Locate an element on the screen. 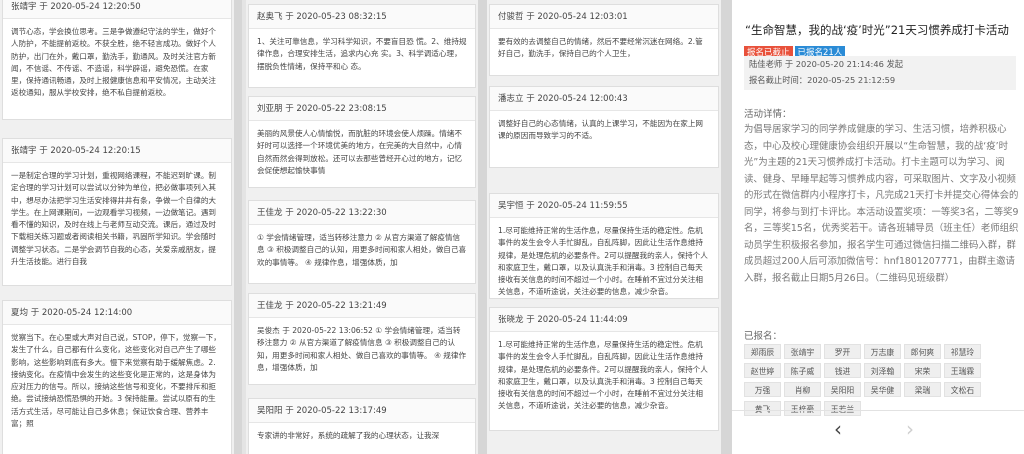 This screenshot has height=454, width=1024. signed-name-tag: 张靖宇 is located at coordinates (802, 351).